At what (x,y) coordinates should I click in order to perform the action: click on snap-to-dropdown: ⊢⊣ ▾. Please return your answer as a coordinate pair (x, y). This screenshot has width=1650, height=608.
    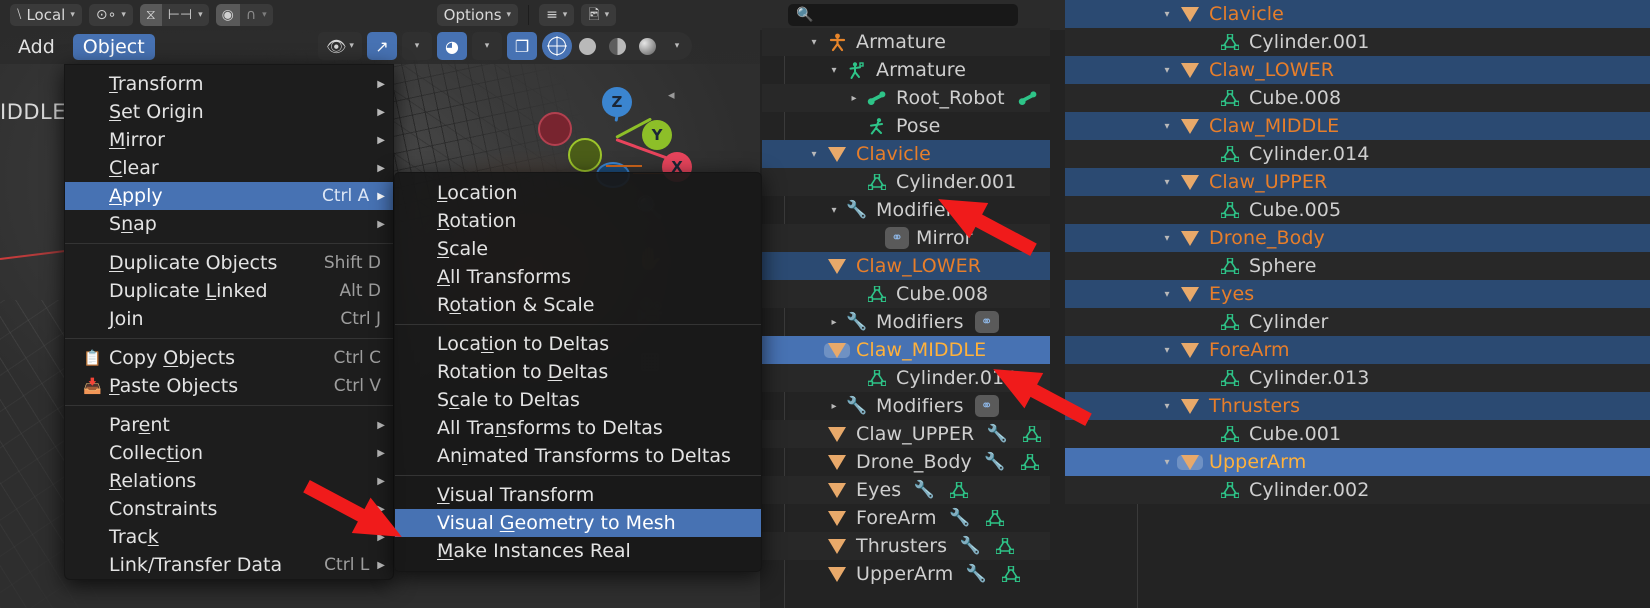
    Looking at the image, I should click on (185, 15).